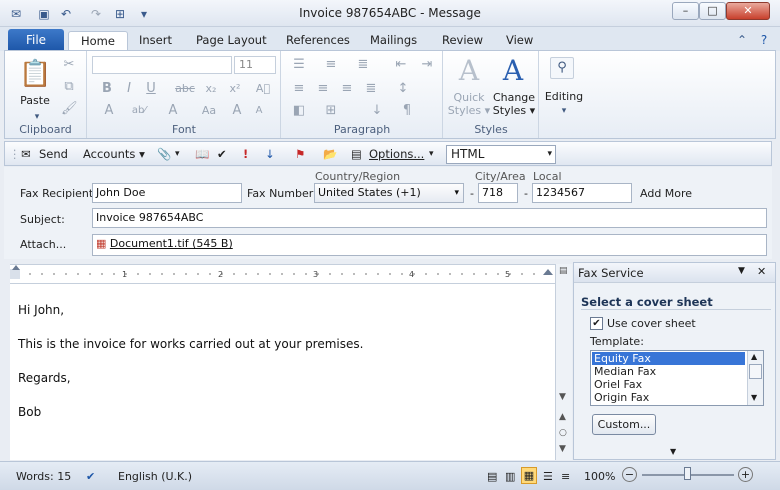  What do you see at coordinates (666, 193) in the screenshot?
I see `add-more-link: Add More` at bounding box center [666, 193].